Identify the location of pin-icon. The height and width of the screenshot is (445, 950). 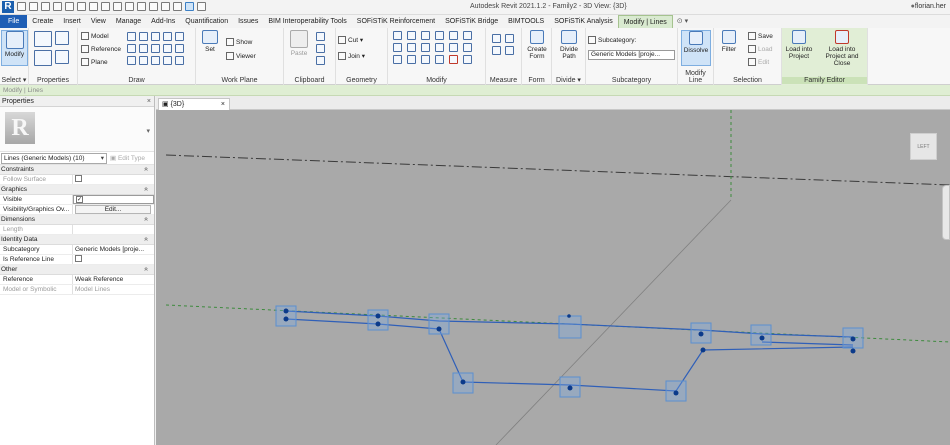
(425, 59).